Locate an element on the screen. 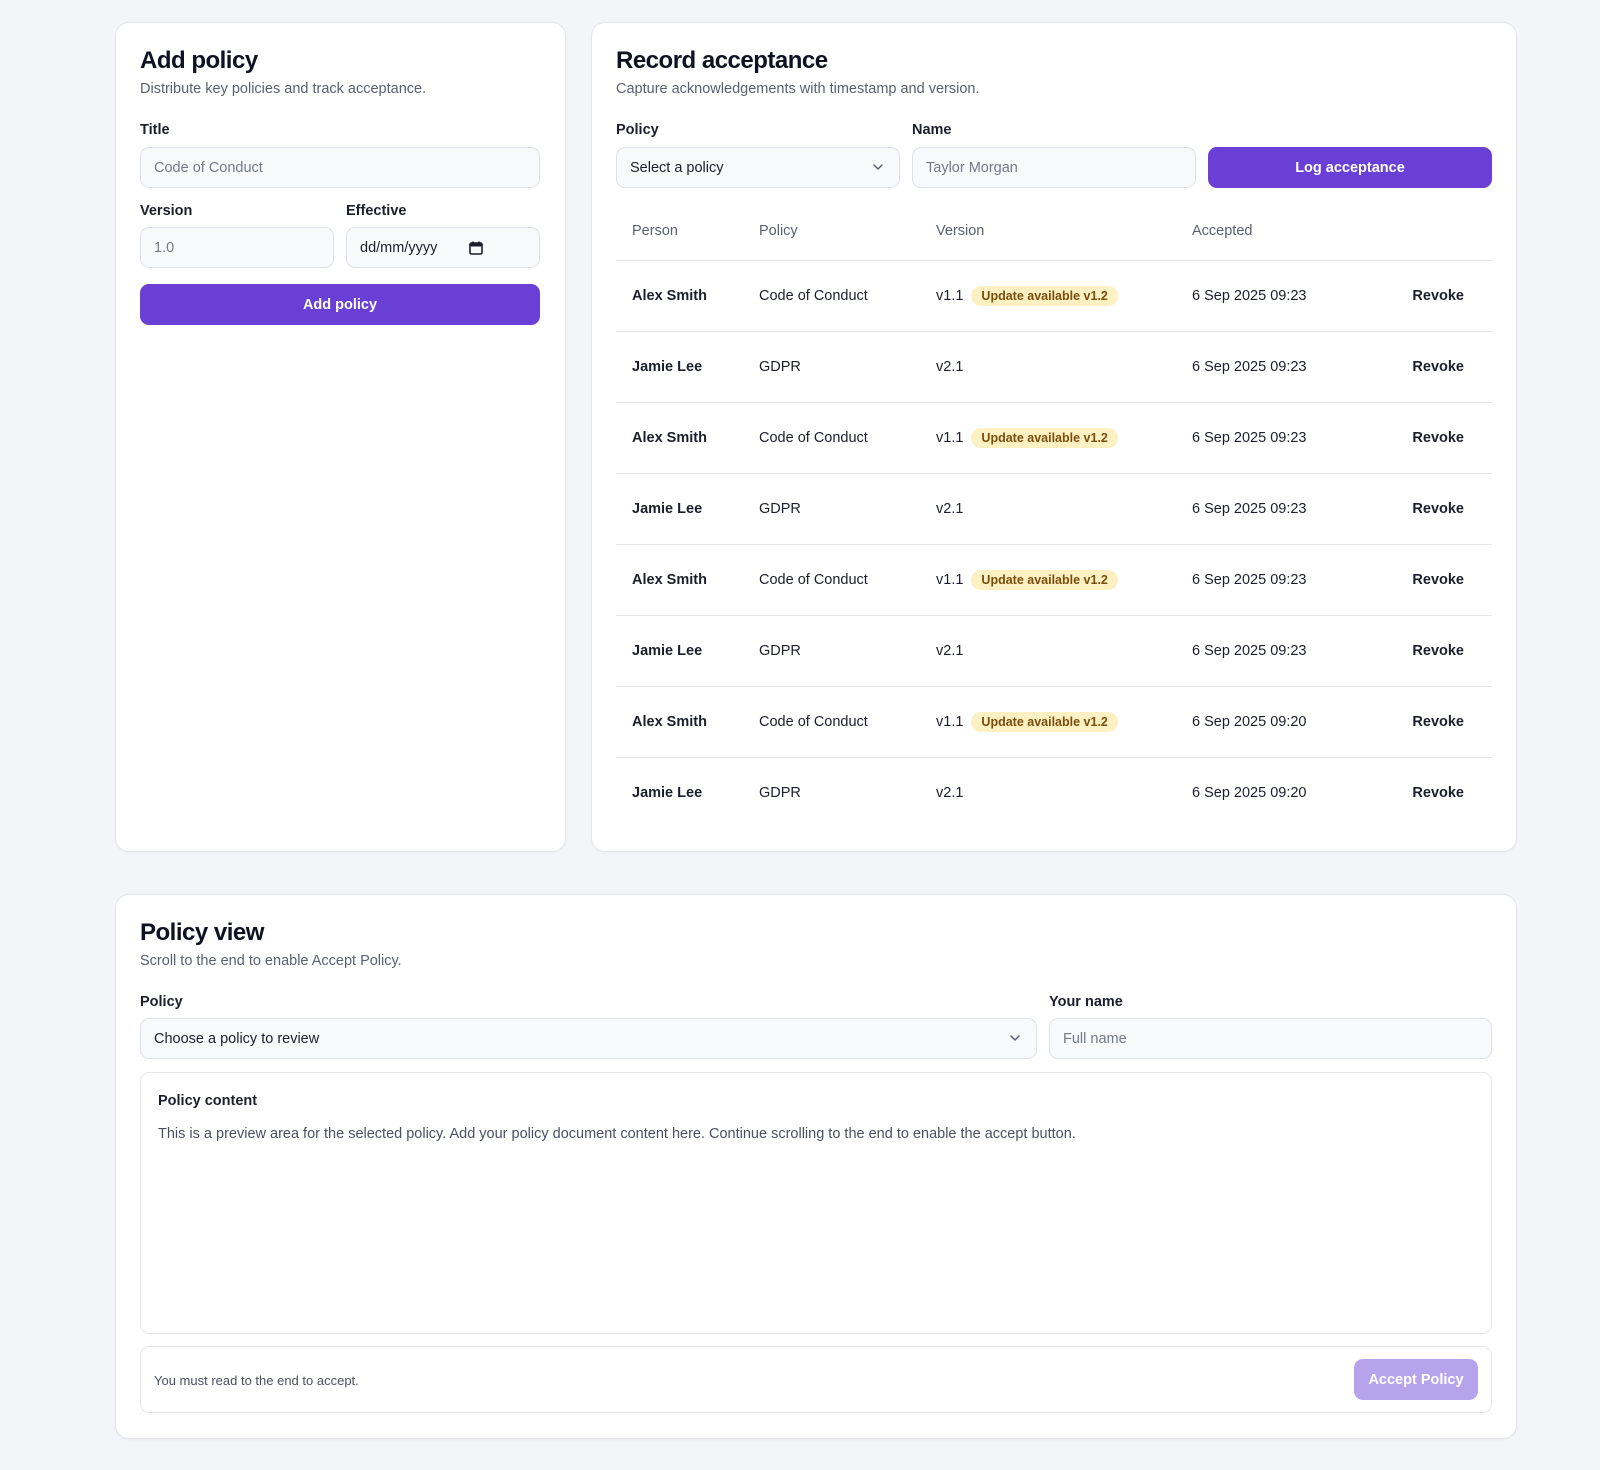 The image size is (1600, 1470). effective-date-placeholder: dd/mm/yyyy is located at coordinates (399, 247).